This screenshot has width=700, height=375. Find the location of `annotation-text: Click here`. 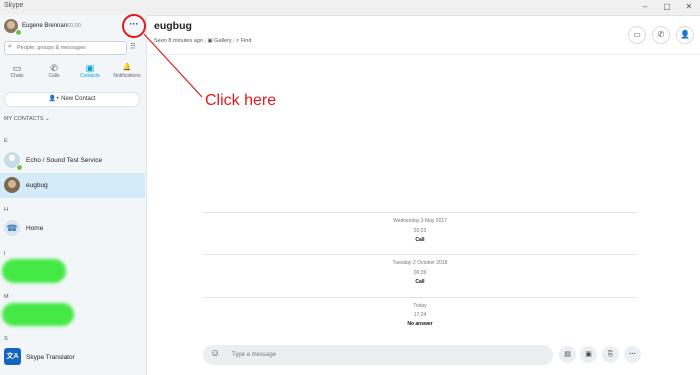

annotation-text: Click here is located at coordinates (241, 100).